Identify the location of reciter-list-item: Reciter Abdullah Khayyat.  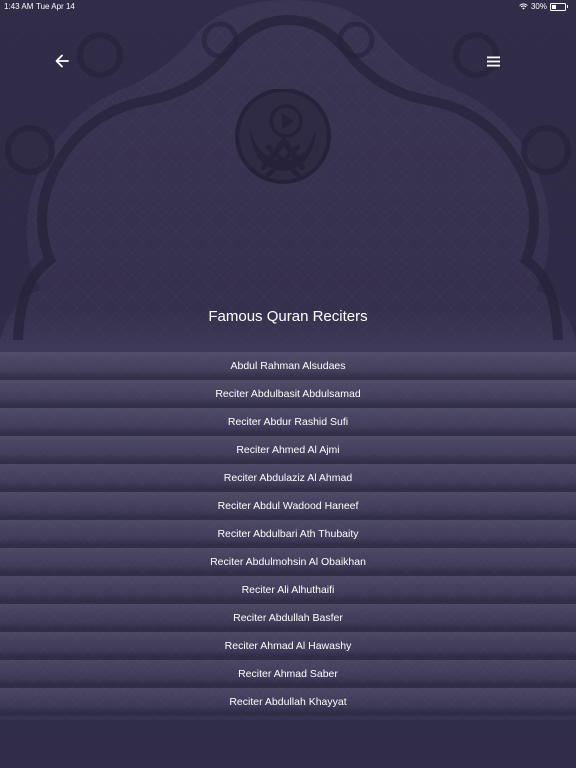
(288, 702).